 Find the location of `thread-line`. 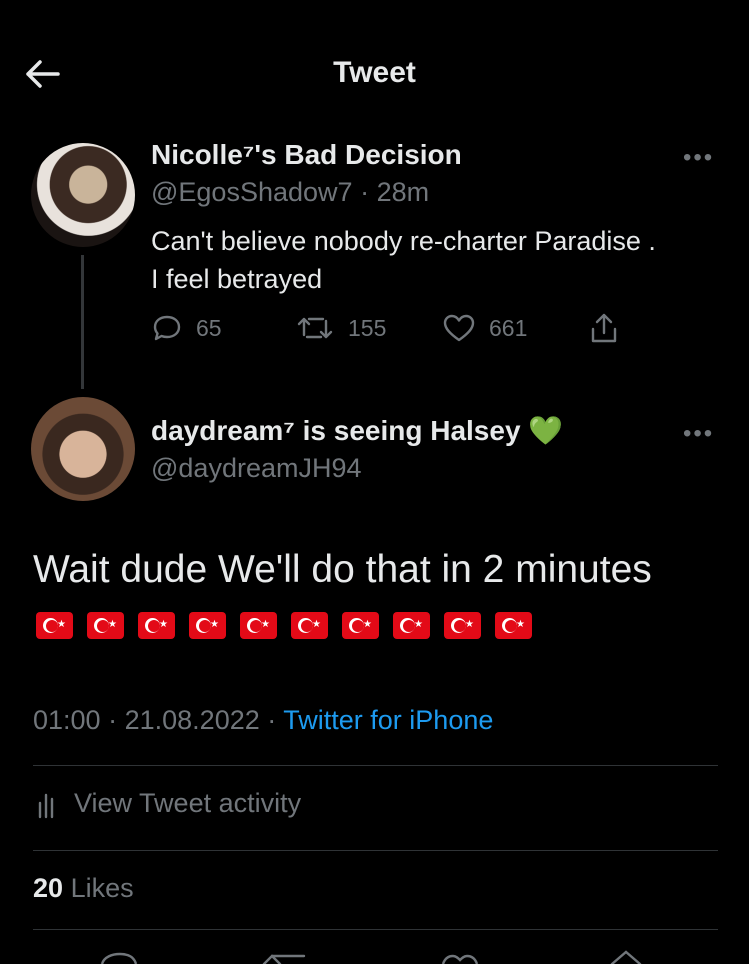

thread-line is located at coordinates (82, 322).